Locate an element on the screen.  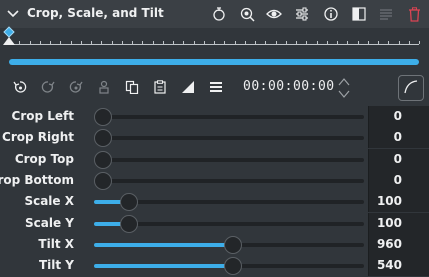
param-row: Crop Bottom 0 is located at coordinates (214, 180).